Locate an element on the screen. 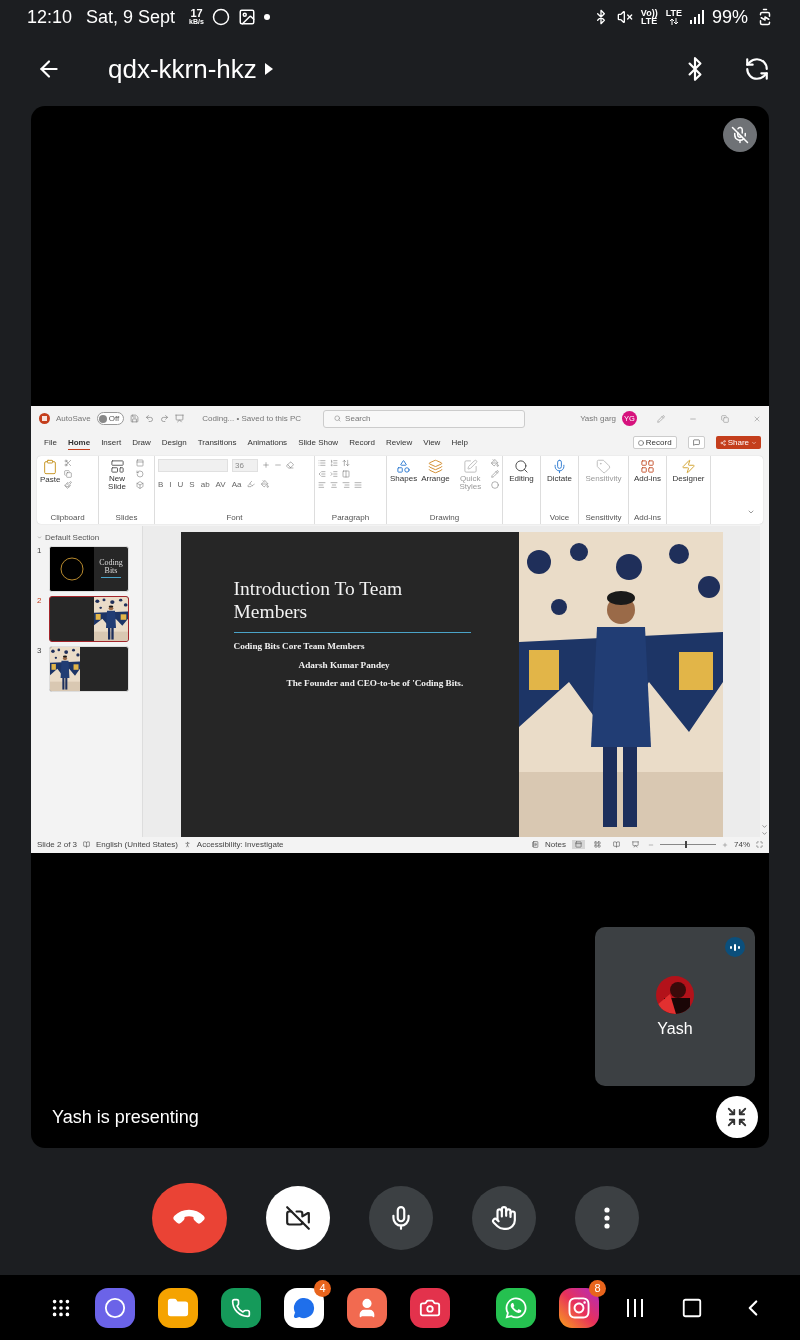 This screenshot has height=1340, width=800. presenting-label: Yash is presenting is located at coordinates (125, 1117).